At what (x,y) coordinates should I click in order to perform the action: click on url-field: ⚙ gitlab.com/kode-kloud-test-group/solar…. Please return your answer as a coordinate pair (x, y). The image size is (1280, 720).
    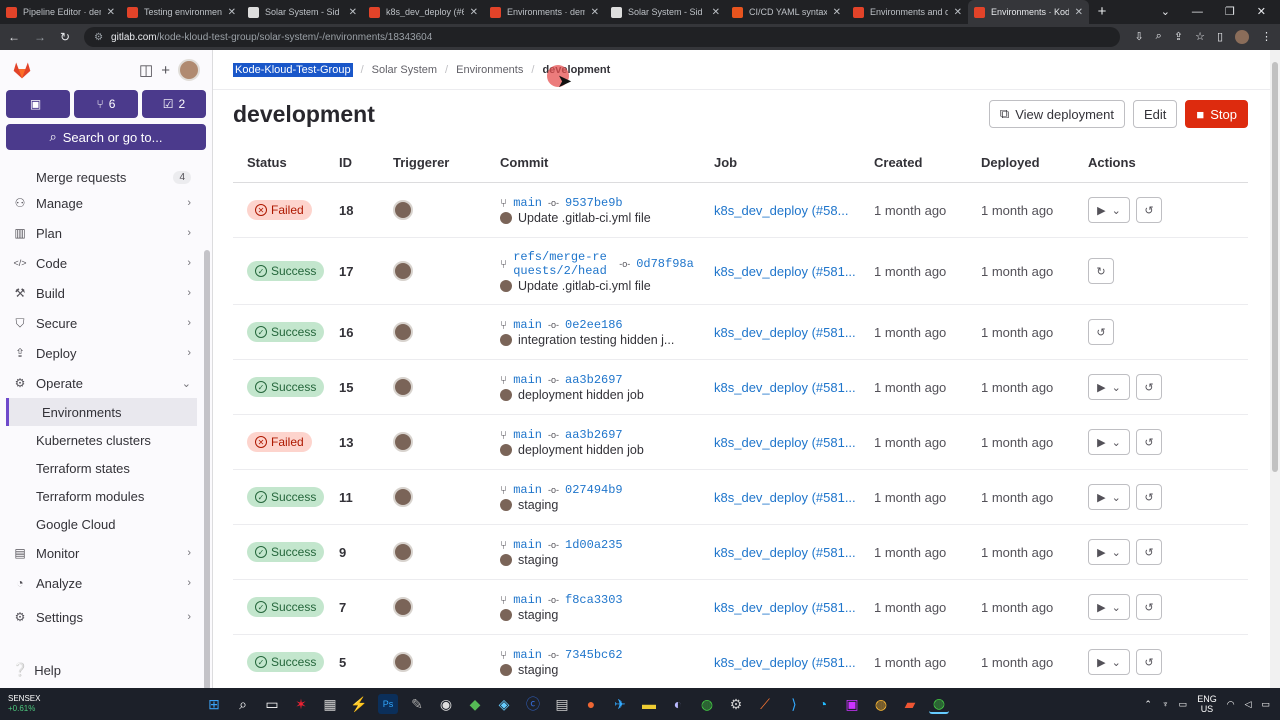
    Looking at the image, I should click on (602, 37).